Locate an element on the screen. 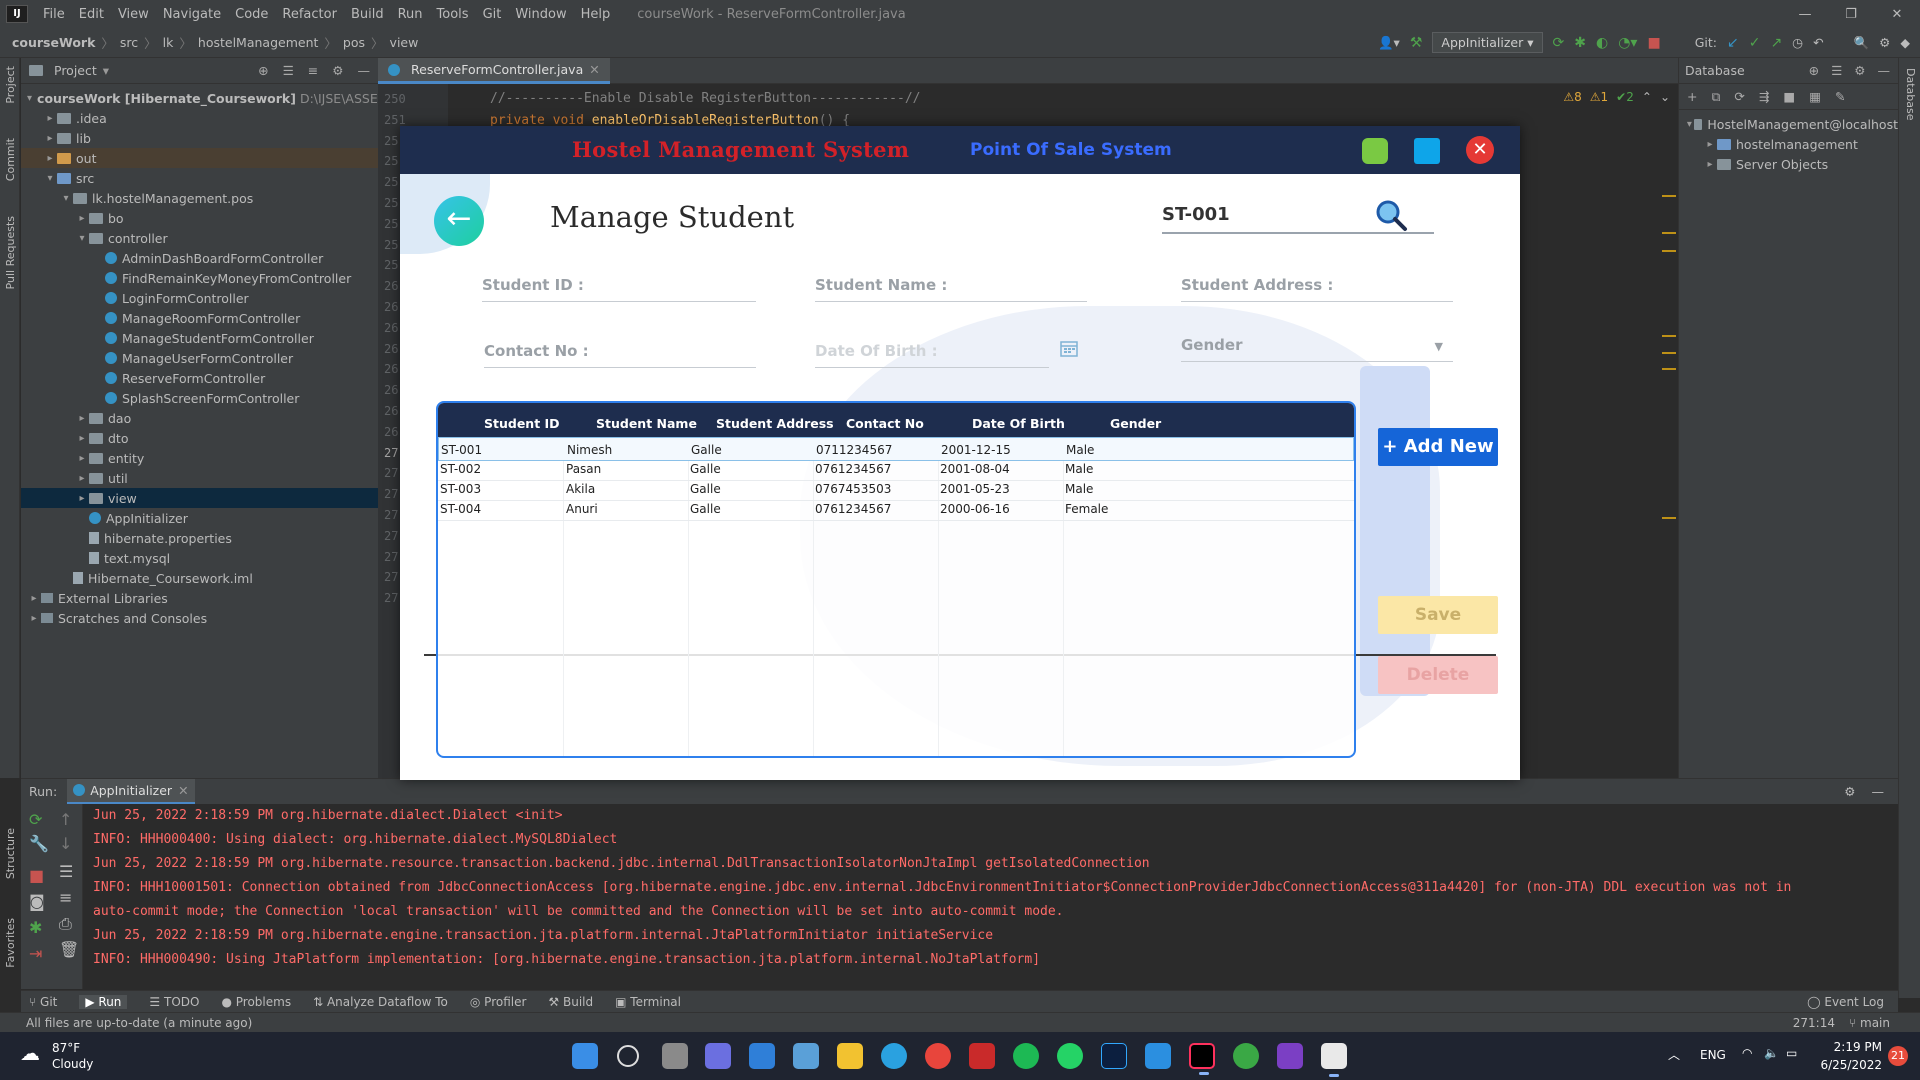 The height and width of the screenshot is (1080, 1920). add-new-button: + Add New is located at coordinates (1438, 447).